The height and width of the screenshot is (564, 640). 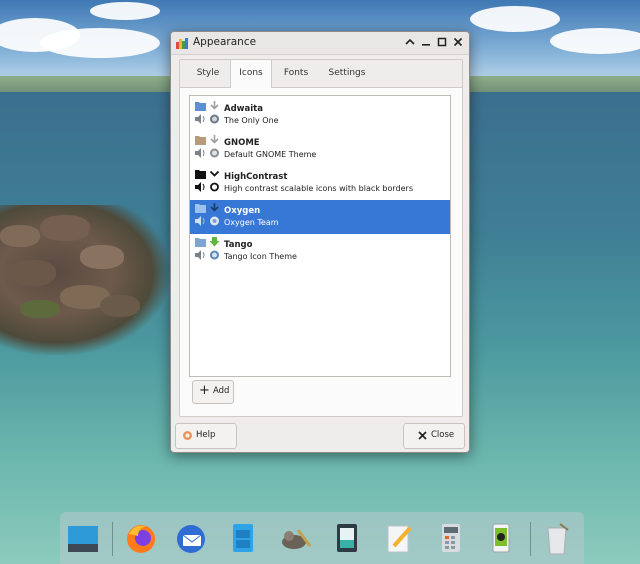 What do you see at coordinates (320, 115) in the screenshot?
I see `theme-item-adwaita: Adwaita The Only One` at bounding box center [320, 115].